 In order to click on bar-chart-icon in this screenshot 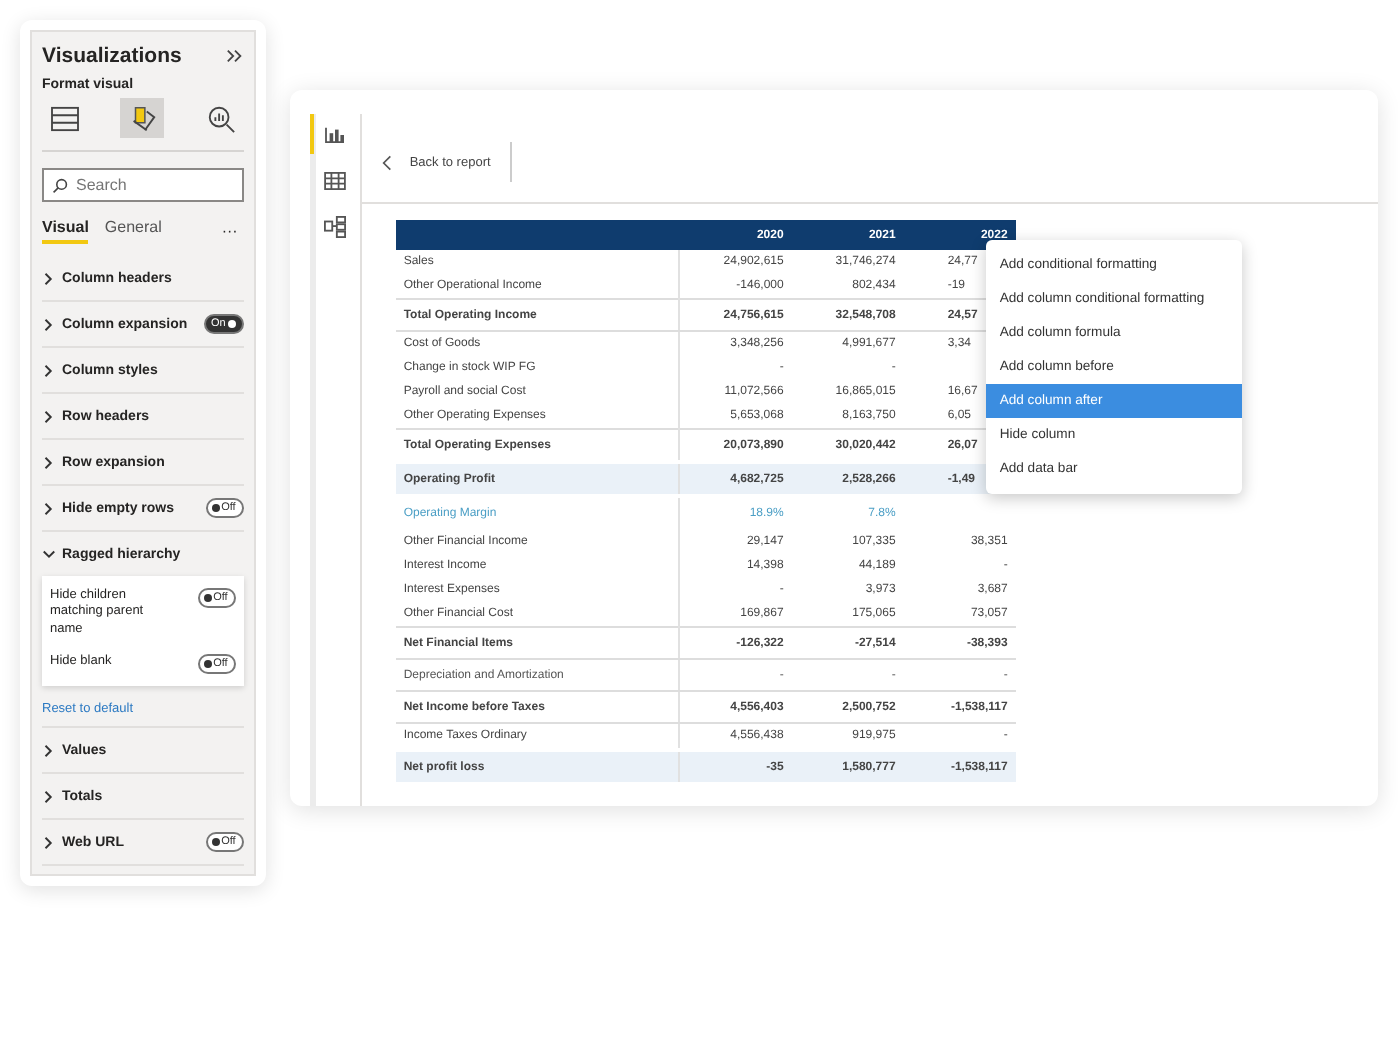, I will do `click(334, 134)`.